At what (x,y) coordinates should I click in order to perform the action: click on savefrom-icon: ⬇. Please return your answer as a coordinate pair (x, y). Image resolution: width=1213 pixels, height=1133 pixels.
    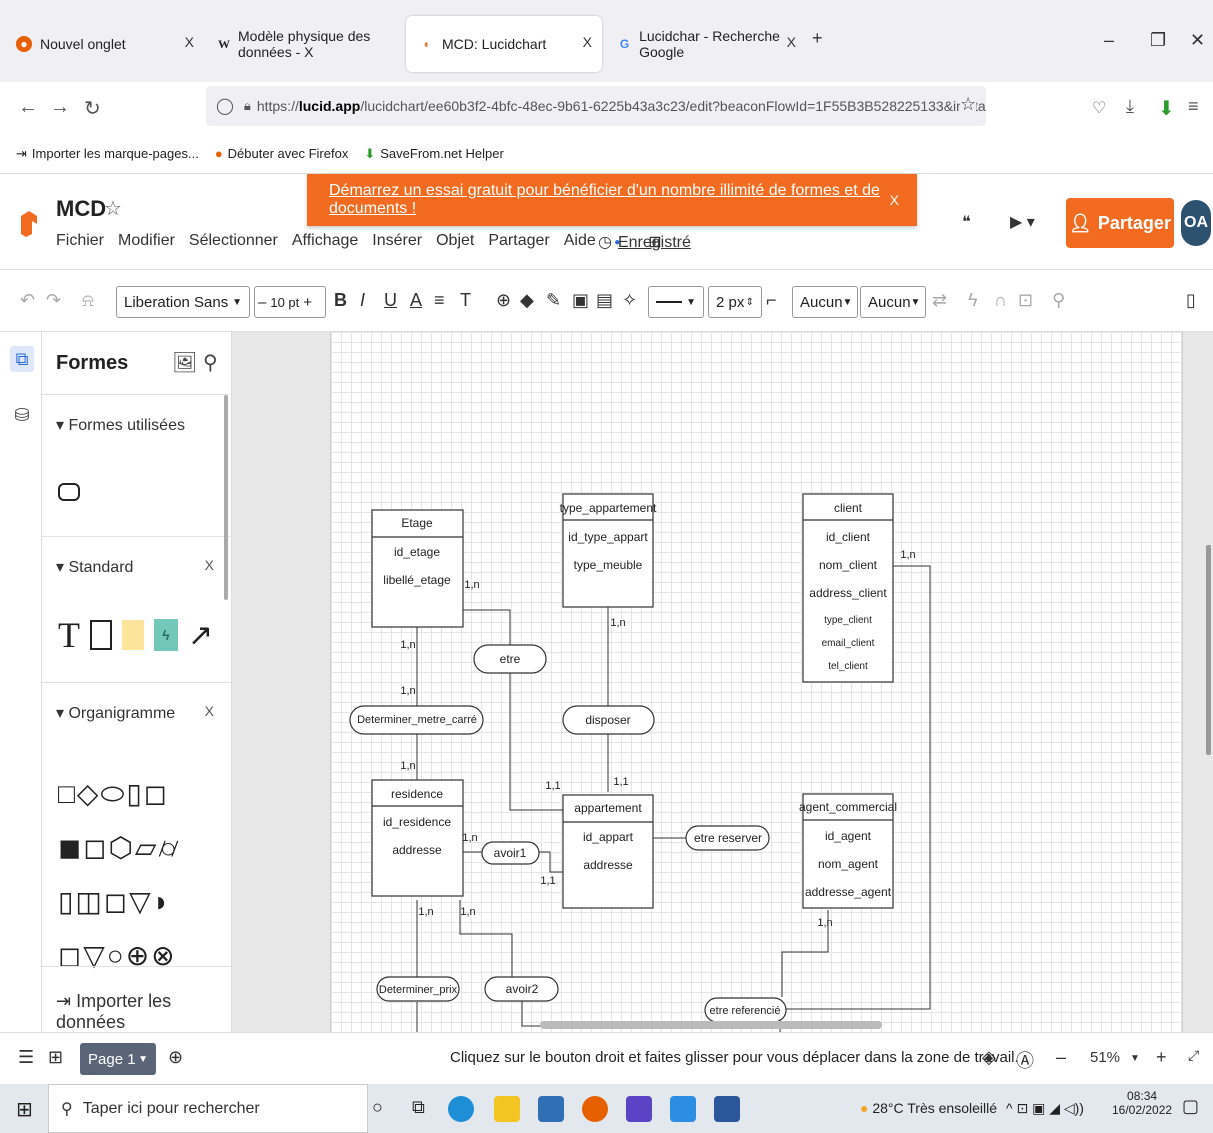
    Looking at the image, I should click on (1166, 108).